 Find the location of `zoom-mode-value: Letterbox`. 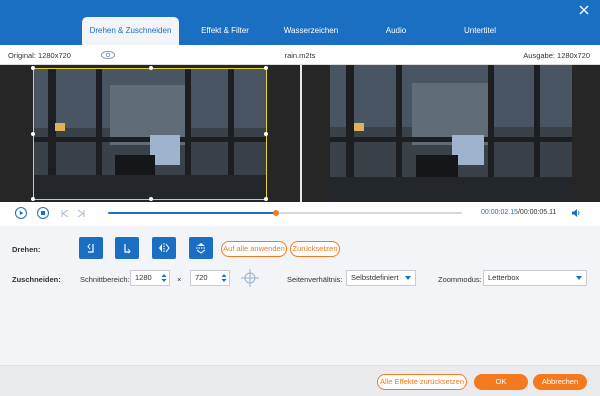

zoom-mode-value: Letterbox is located at coordinates (504, 277).